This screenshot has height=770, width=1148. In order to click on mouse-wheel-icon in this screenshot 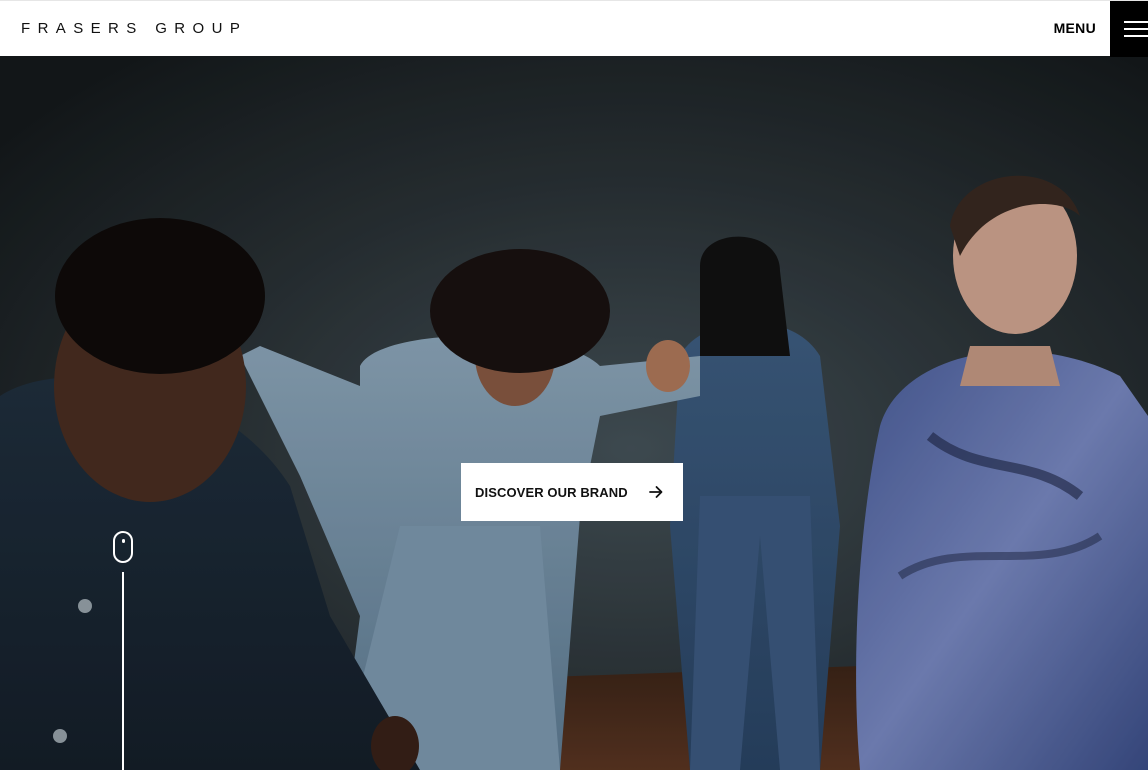, I will do `click(123, 541)`.